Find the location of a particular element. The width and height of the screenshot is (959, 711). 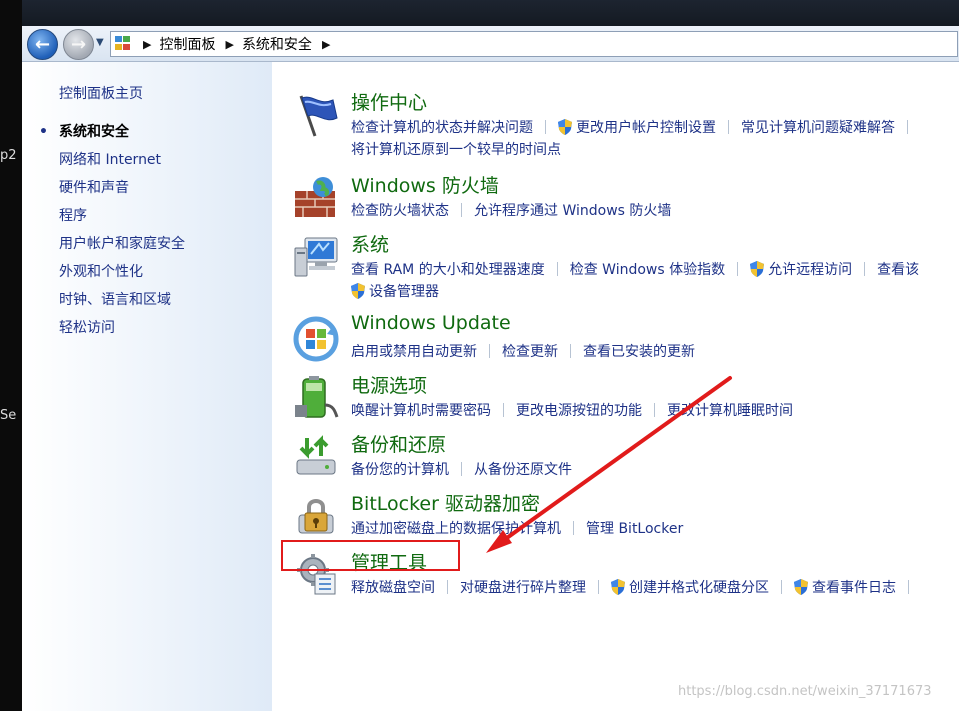

task-link: 释放磁盘空间 is located at coordinates (393, 587).